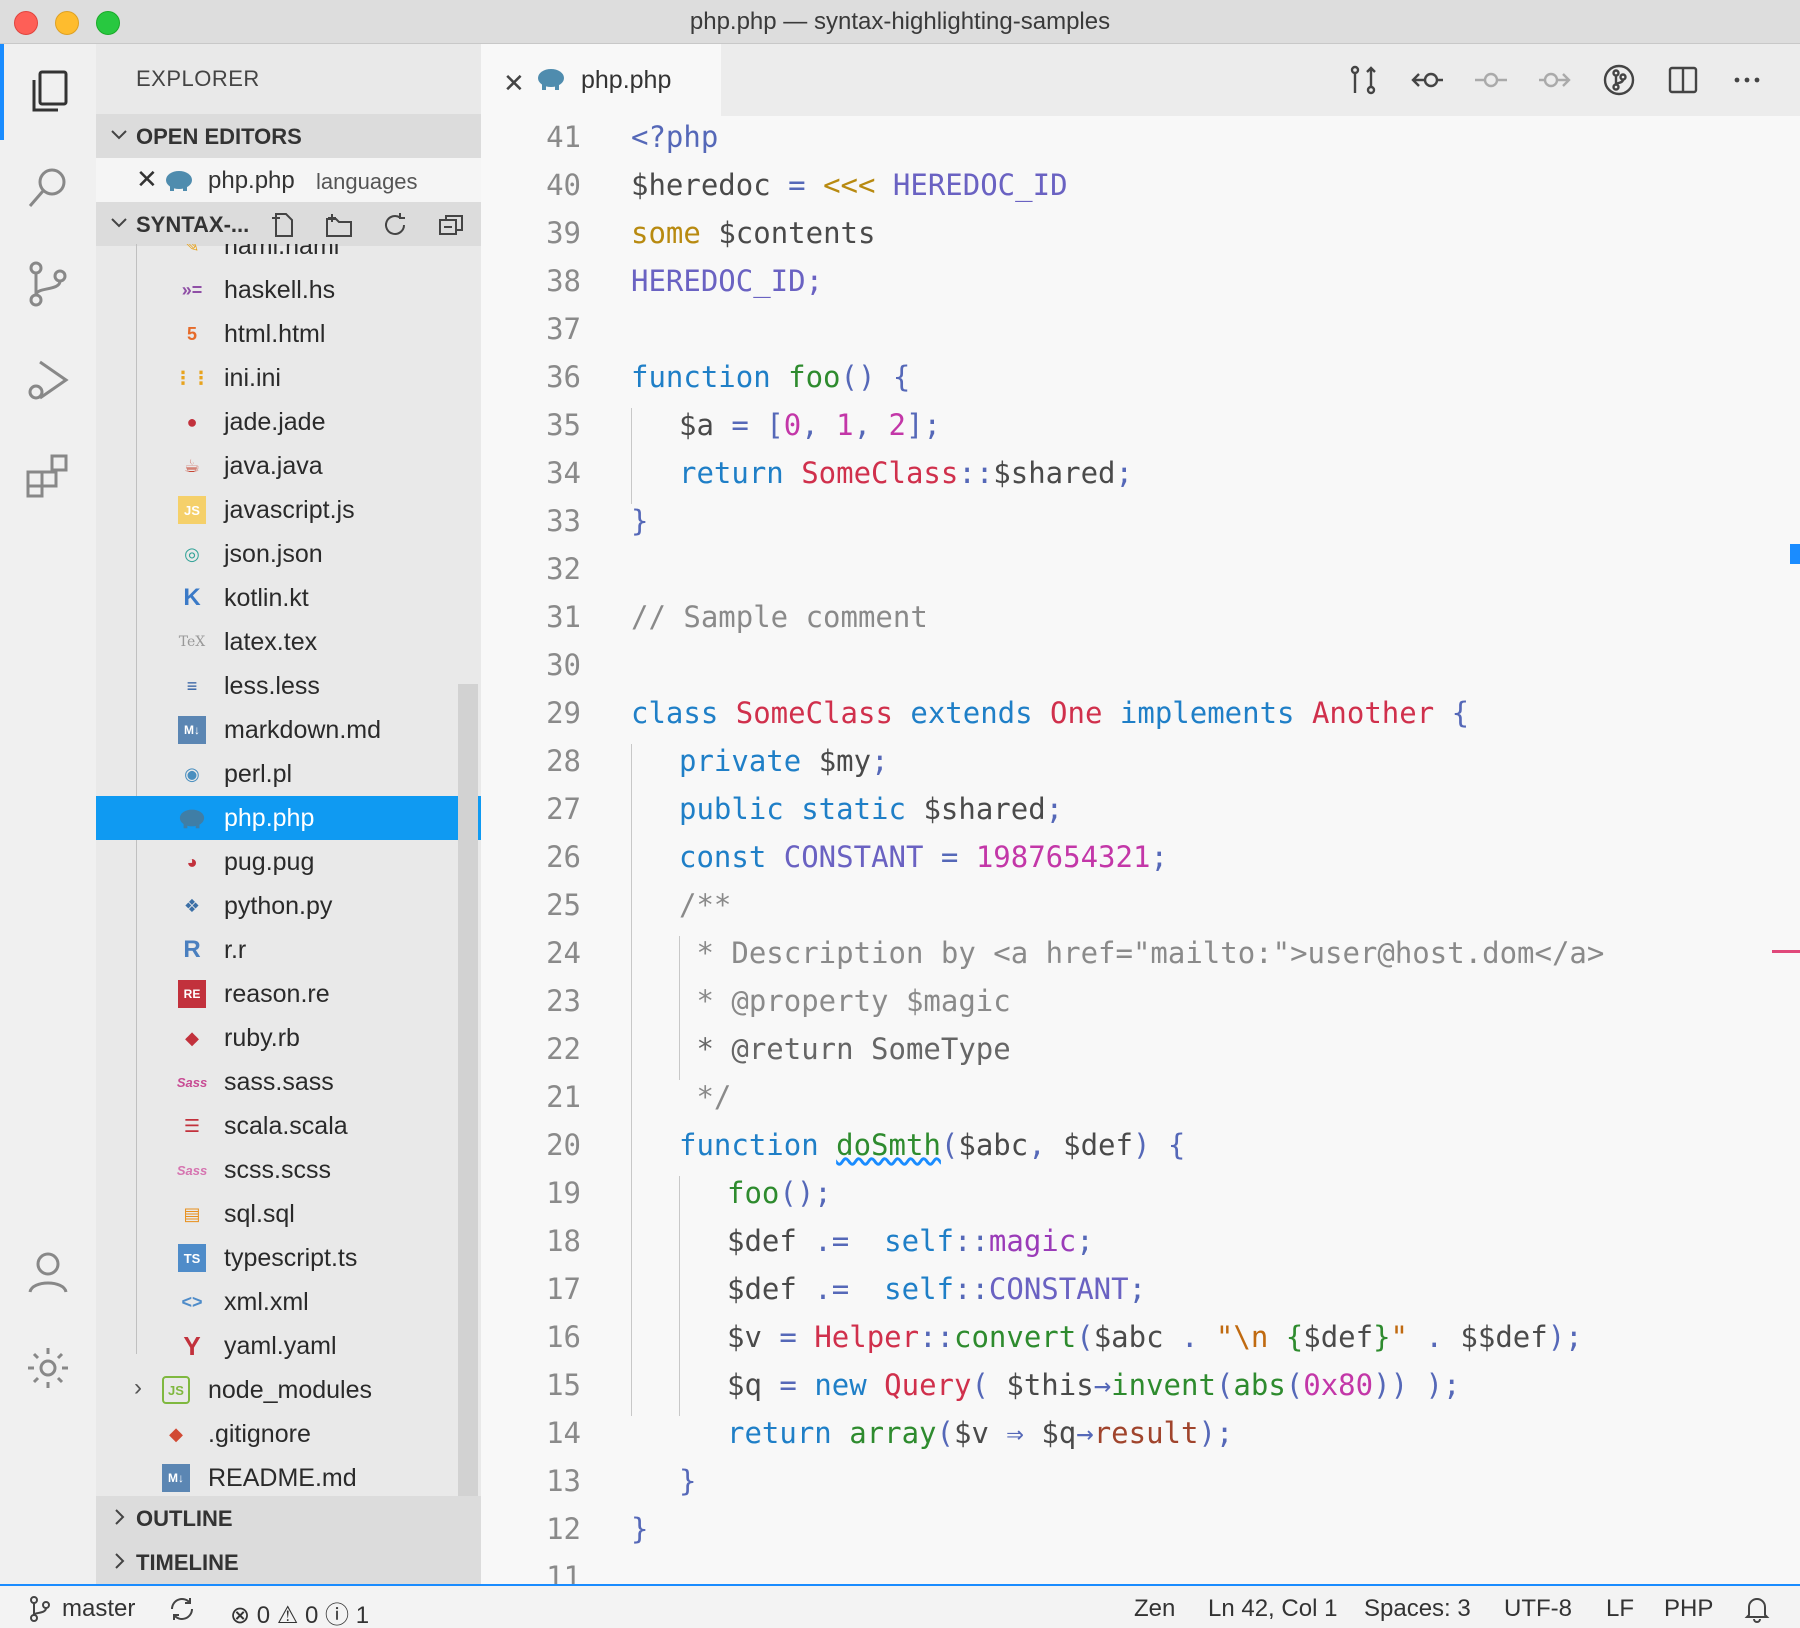  What do you see at coordinates (563, 1529) in the screenshot?
I see `line-number: 12` at bounding box center [563, 1529].